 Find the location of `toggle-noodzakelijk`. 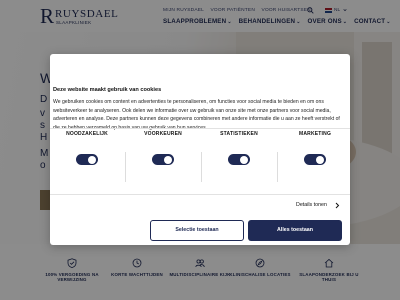

toggle-noodzakelijk is located at coordinates (87, 159).